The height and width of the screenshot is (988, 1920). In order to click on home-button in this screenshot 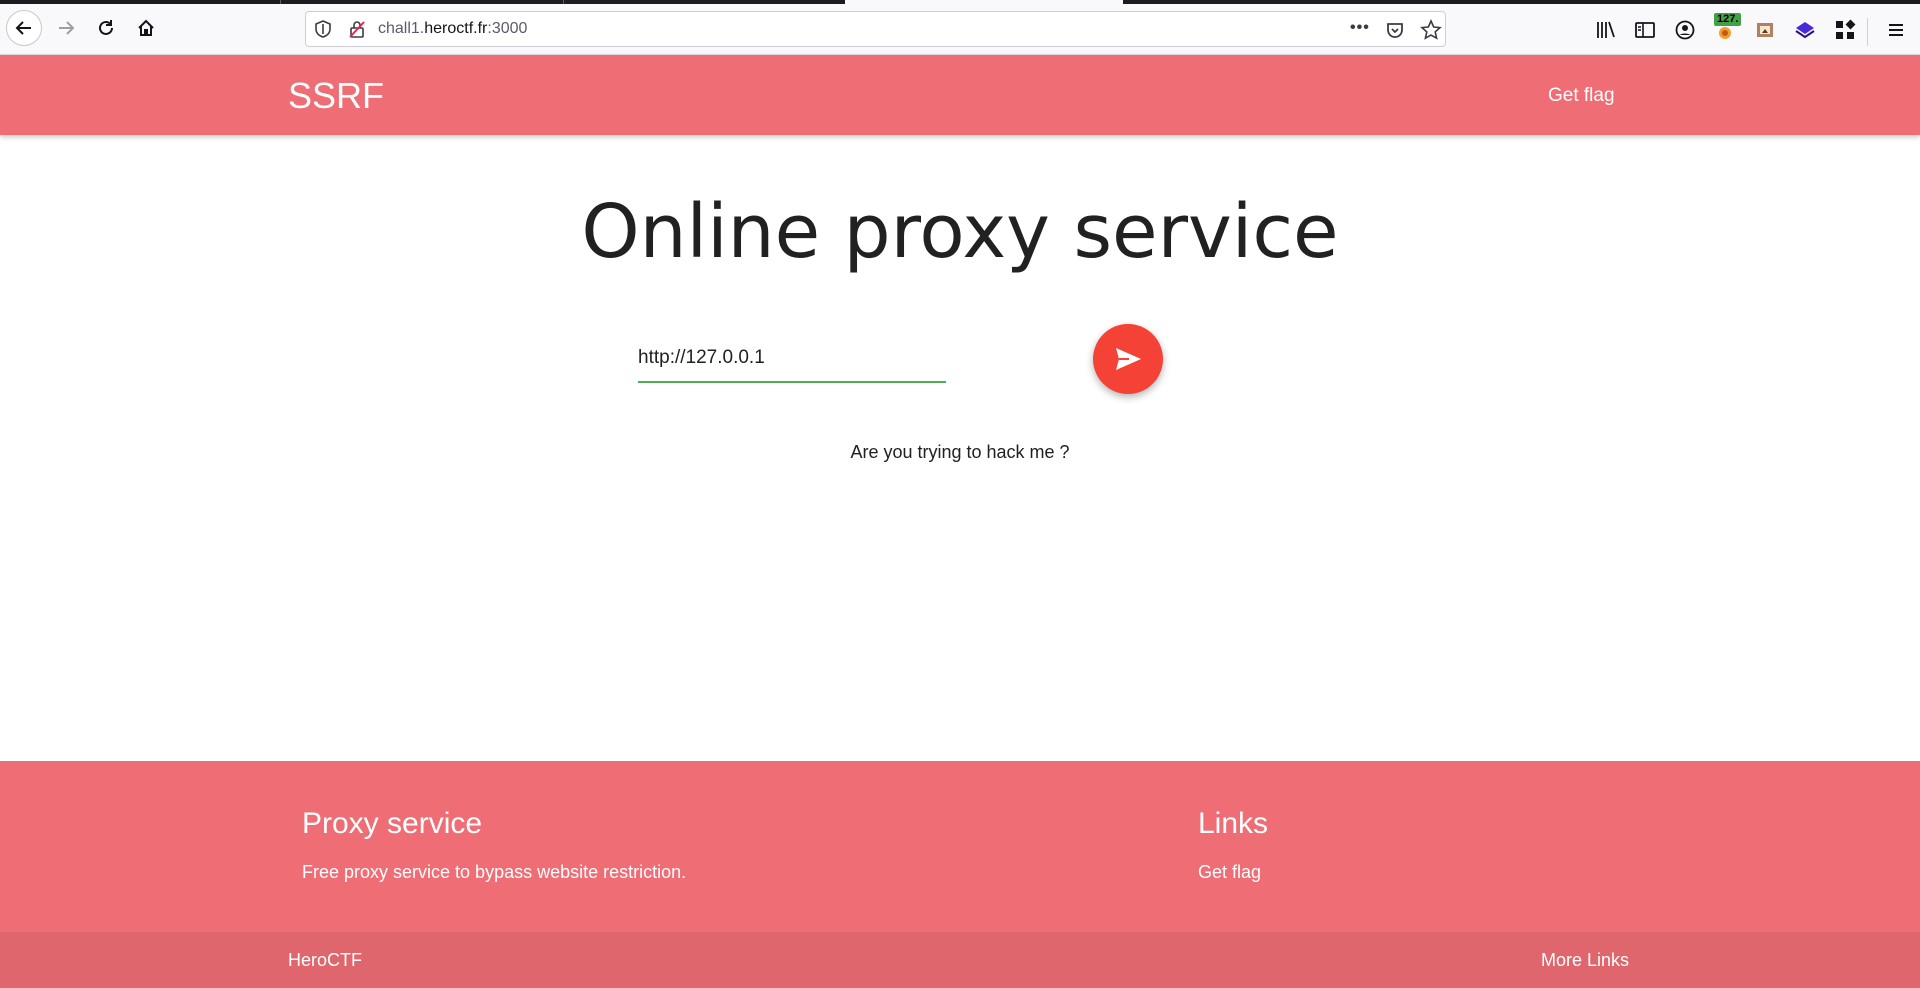, I will do `click(146, 28)`.